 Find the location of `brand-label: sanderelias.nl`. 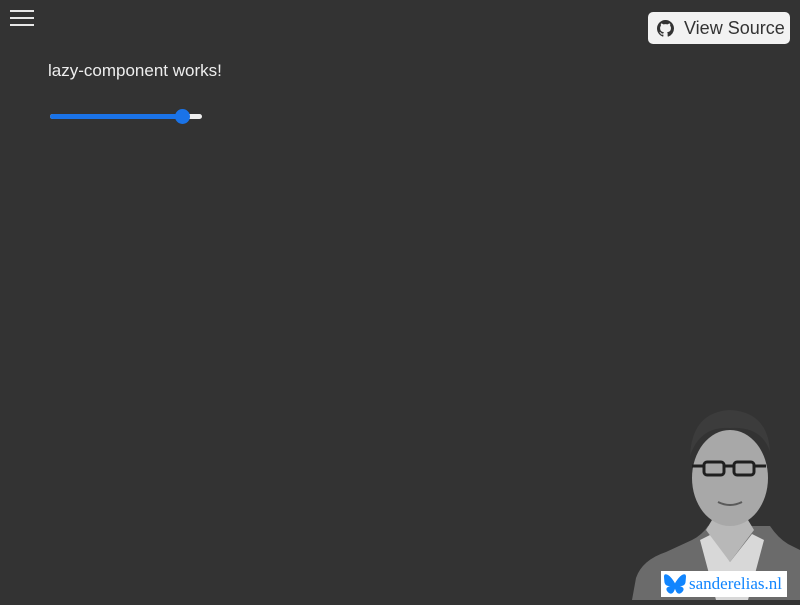

brand-label: sanderelias.nl is located at coordinates (735, 583).